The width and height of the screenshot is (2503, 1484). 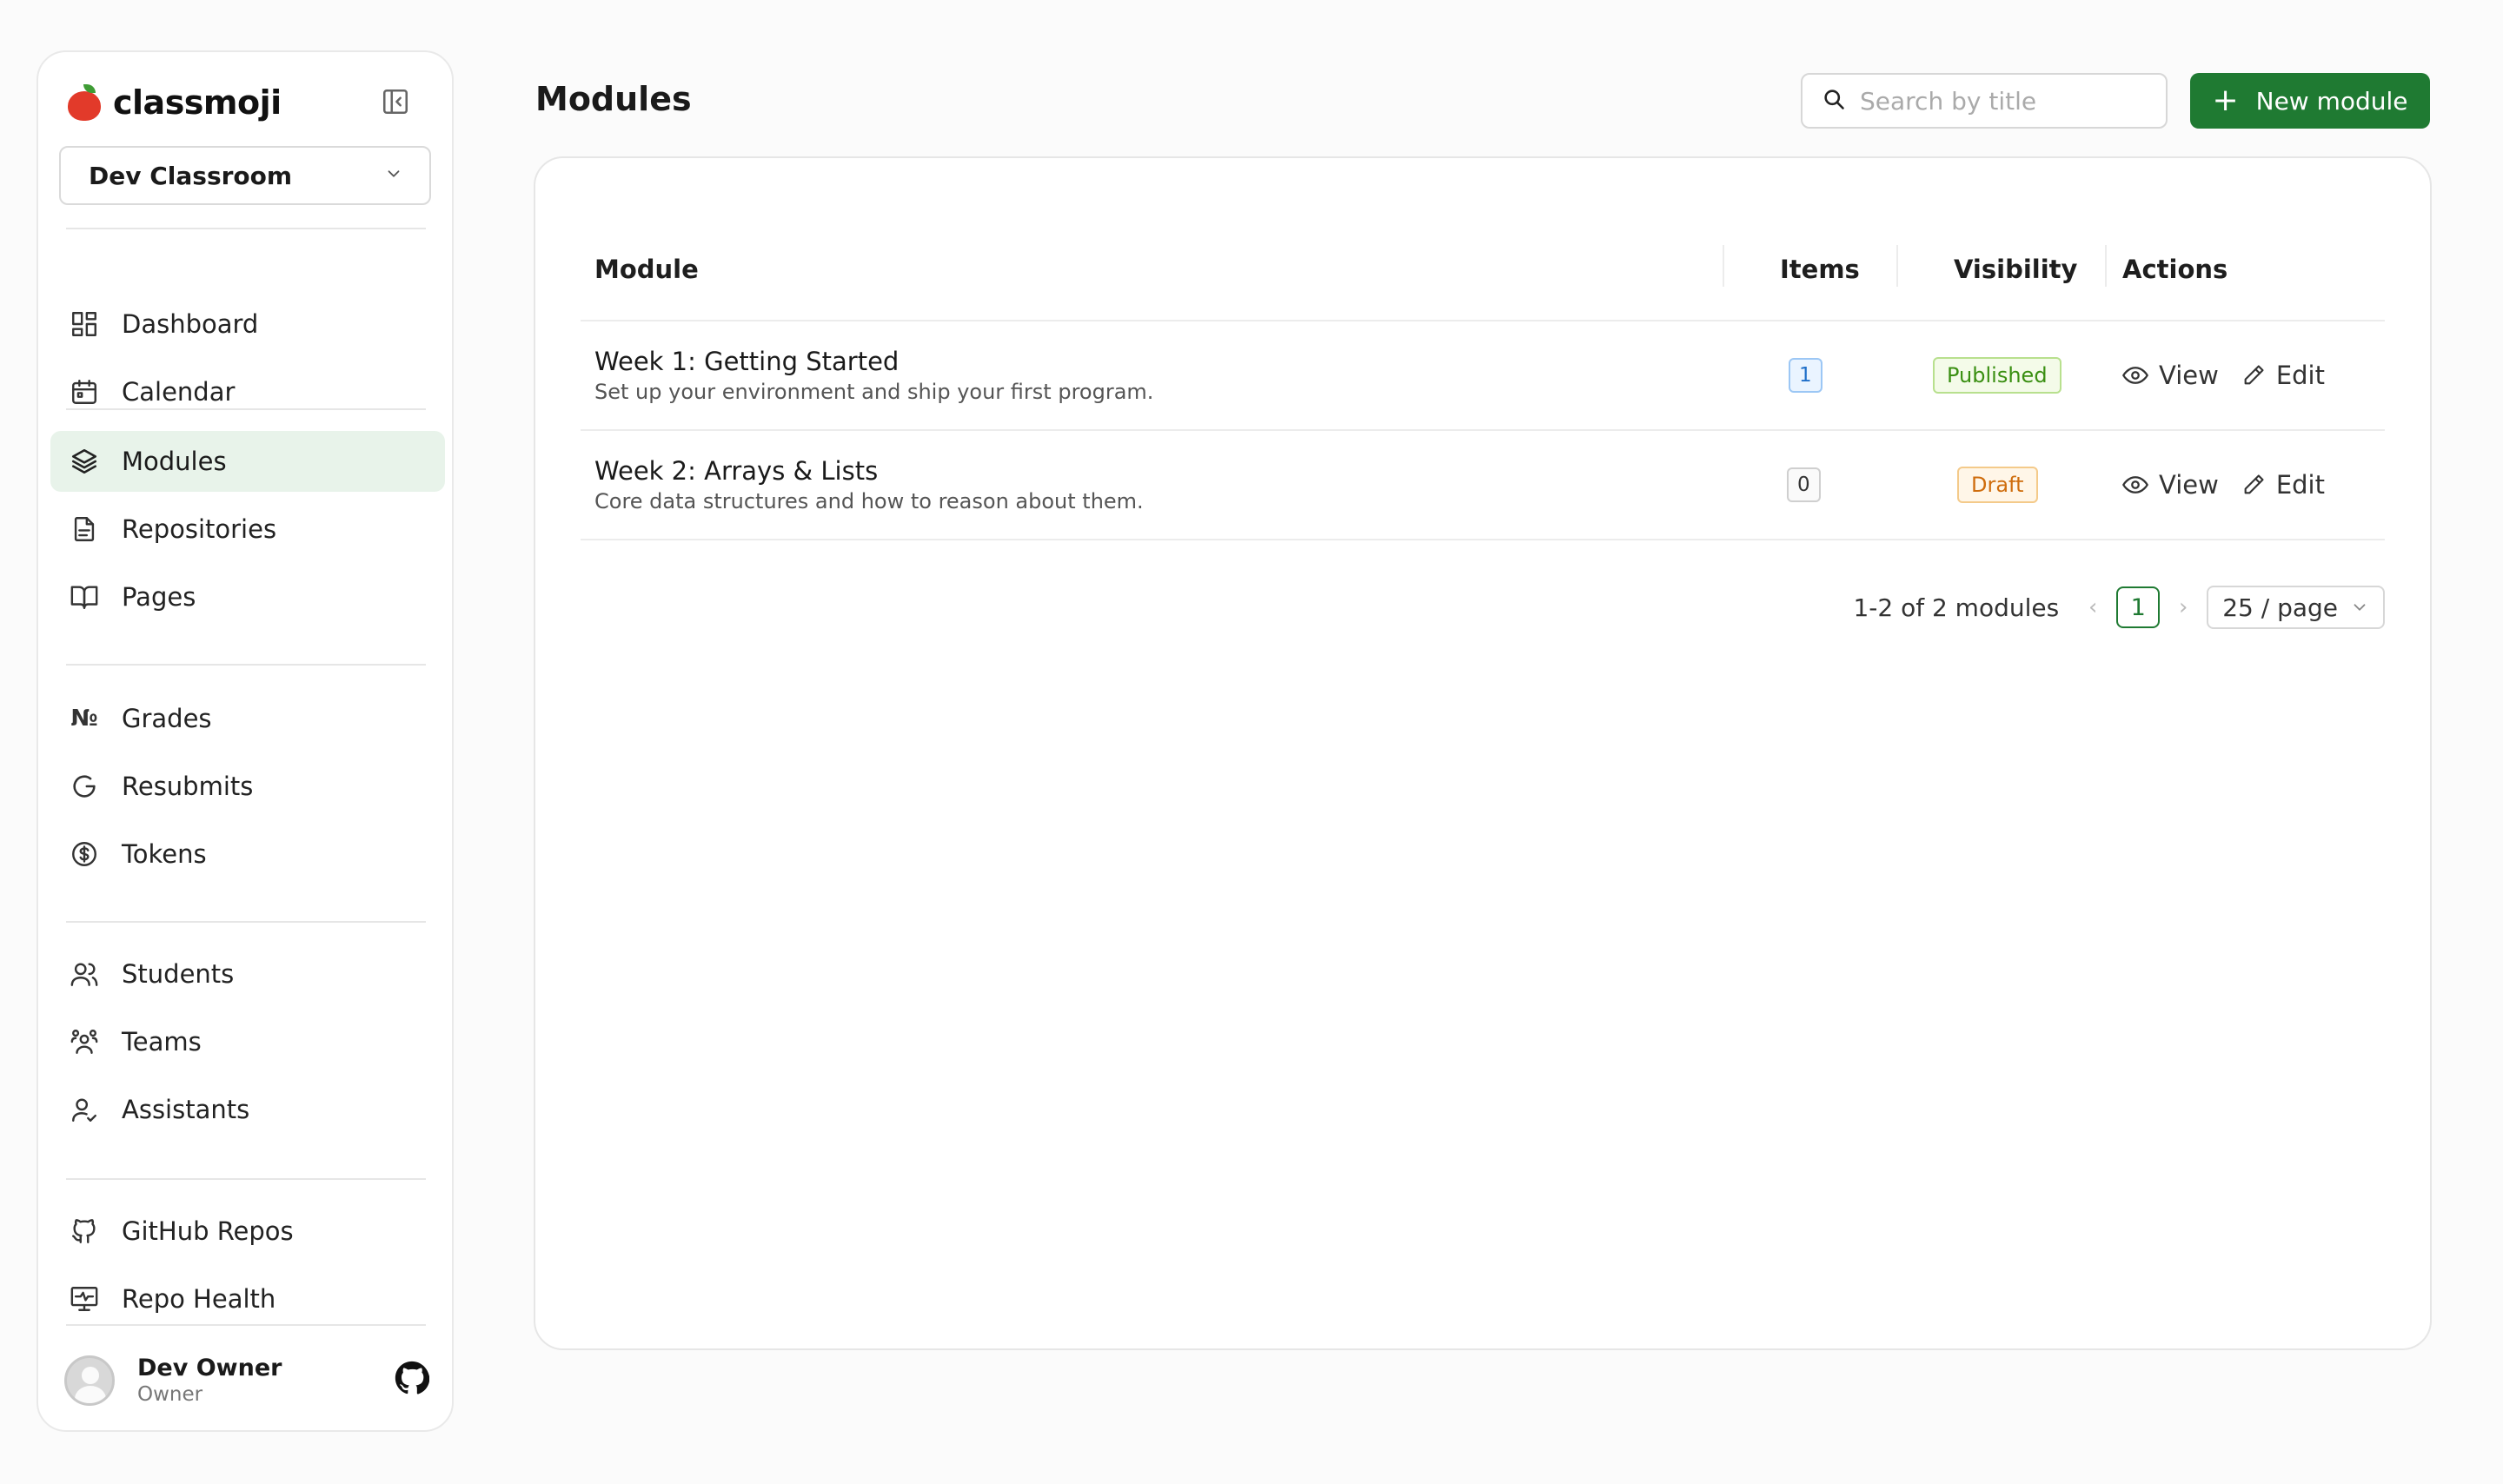 I want to click on new-module-button: + New module, so click(x=2310, y=101).